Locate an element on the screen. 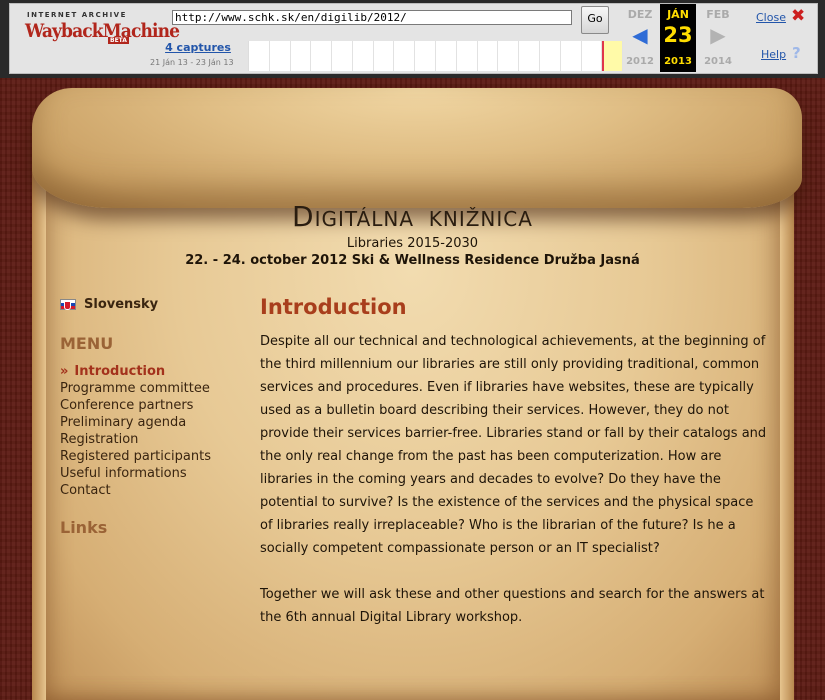 The width and height of the screenshot is (825, 700). menu-heading: MENU is located at coordinates (87, 343).